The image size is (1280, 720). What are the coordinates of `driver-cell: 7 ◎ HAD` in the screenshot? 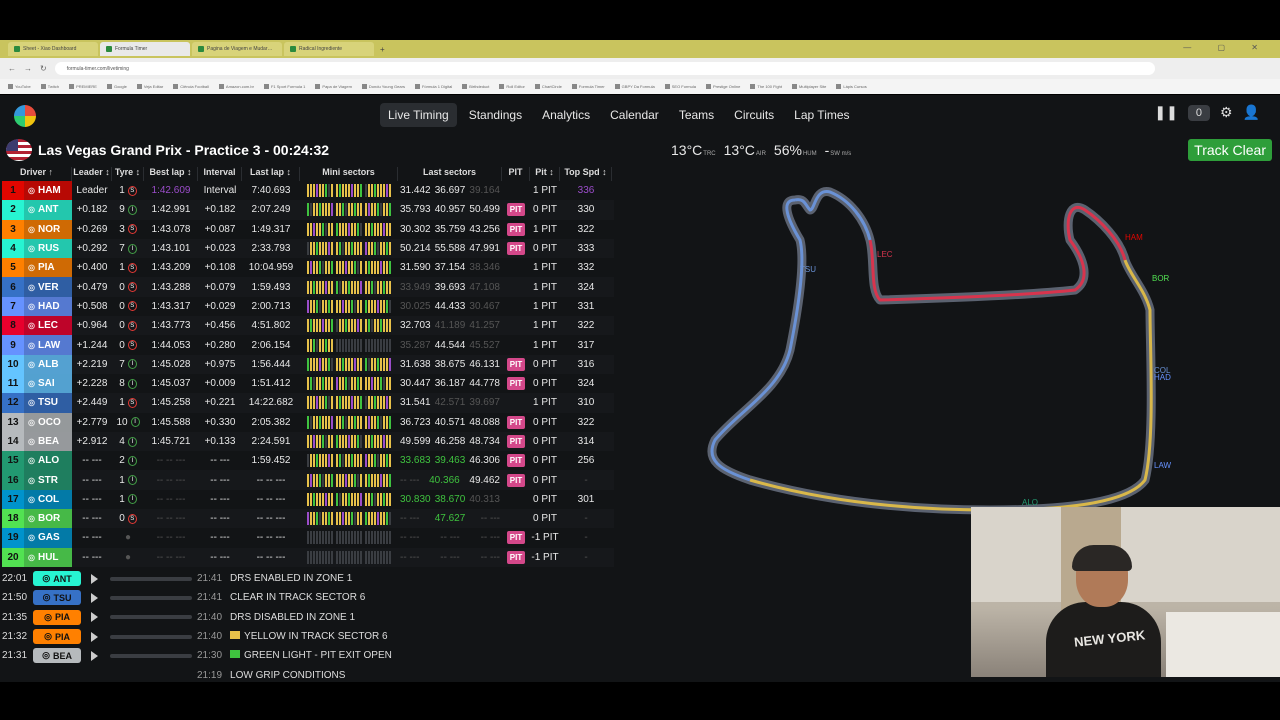 It's located at (37, 306).